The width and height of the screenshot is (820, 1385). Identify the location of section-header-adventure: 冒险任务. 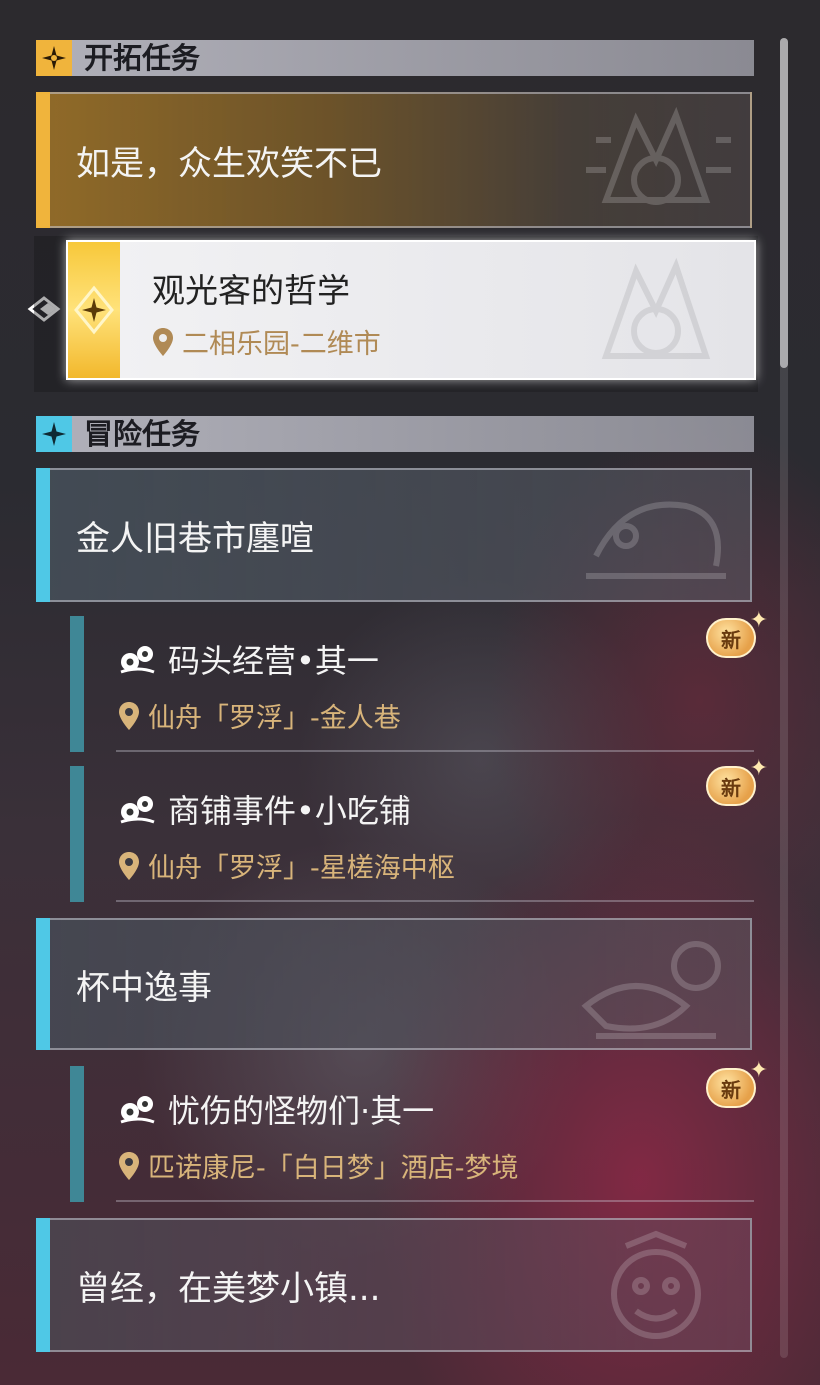
(395, 434).